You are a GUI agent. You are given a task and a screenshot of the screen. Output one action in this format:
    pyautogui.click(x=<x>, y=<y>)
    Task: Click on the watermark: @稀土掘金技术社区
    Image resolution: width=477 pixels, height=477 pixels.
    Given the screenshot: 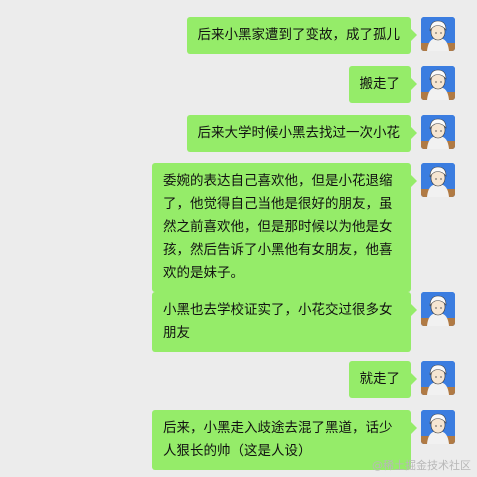 What is the action you would take?
    pyautogui.click(x=421, y=465)
    